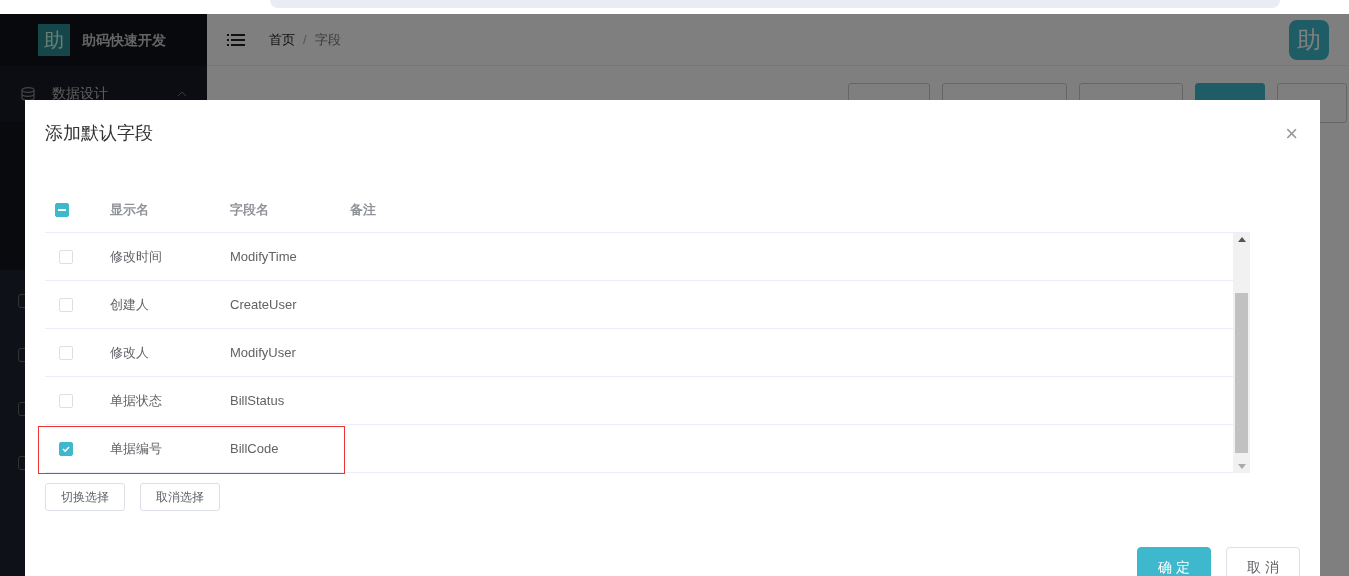  Describe the element at coordinates (124, 40) in the screenshot. I see `app-name: 助码快速开发` at that location.